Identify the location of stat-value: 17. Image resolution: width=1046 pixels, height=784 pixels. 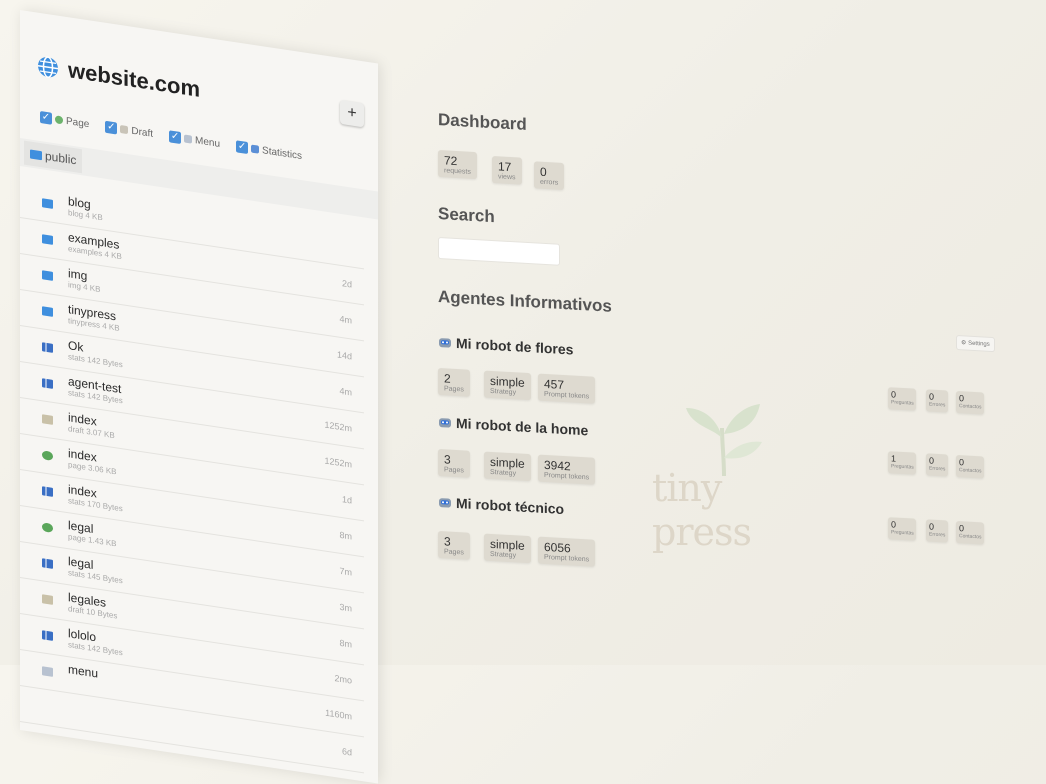
(505, 167).